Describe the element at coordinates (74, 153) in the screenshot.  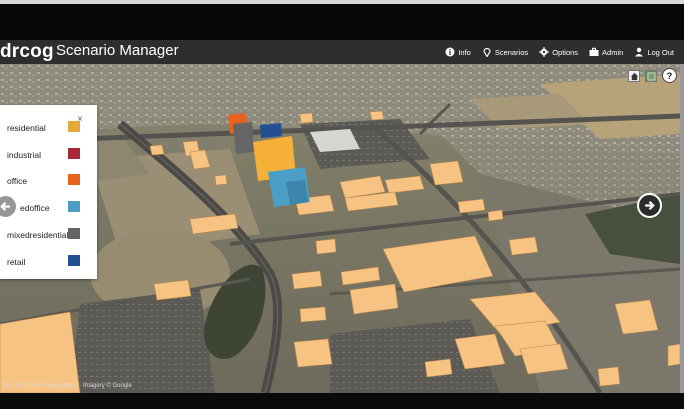
I see `legend-swatch-industrial` at that location.